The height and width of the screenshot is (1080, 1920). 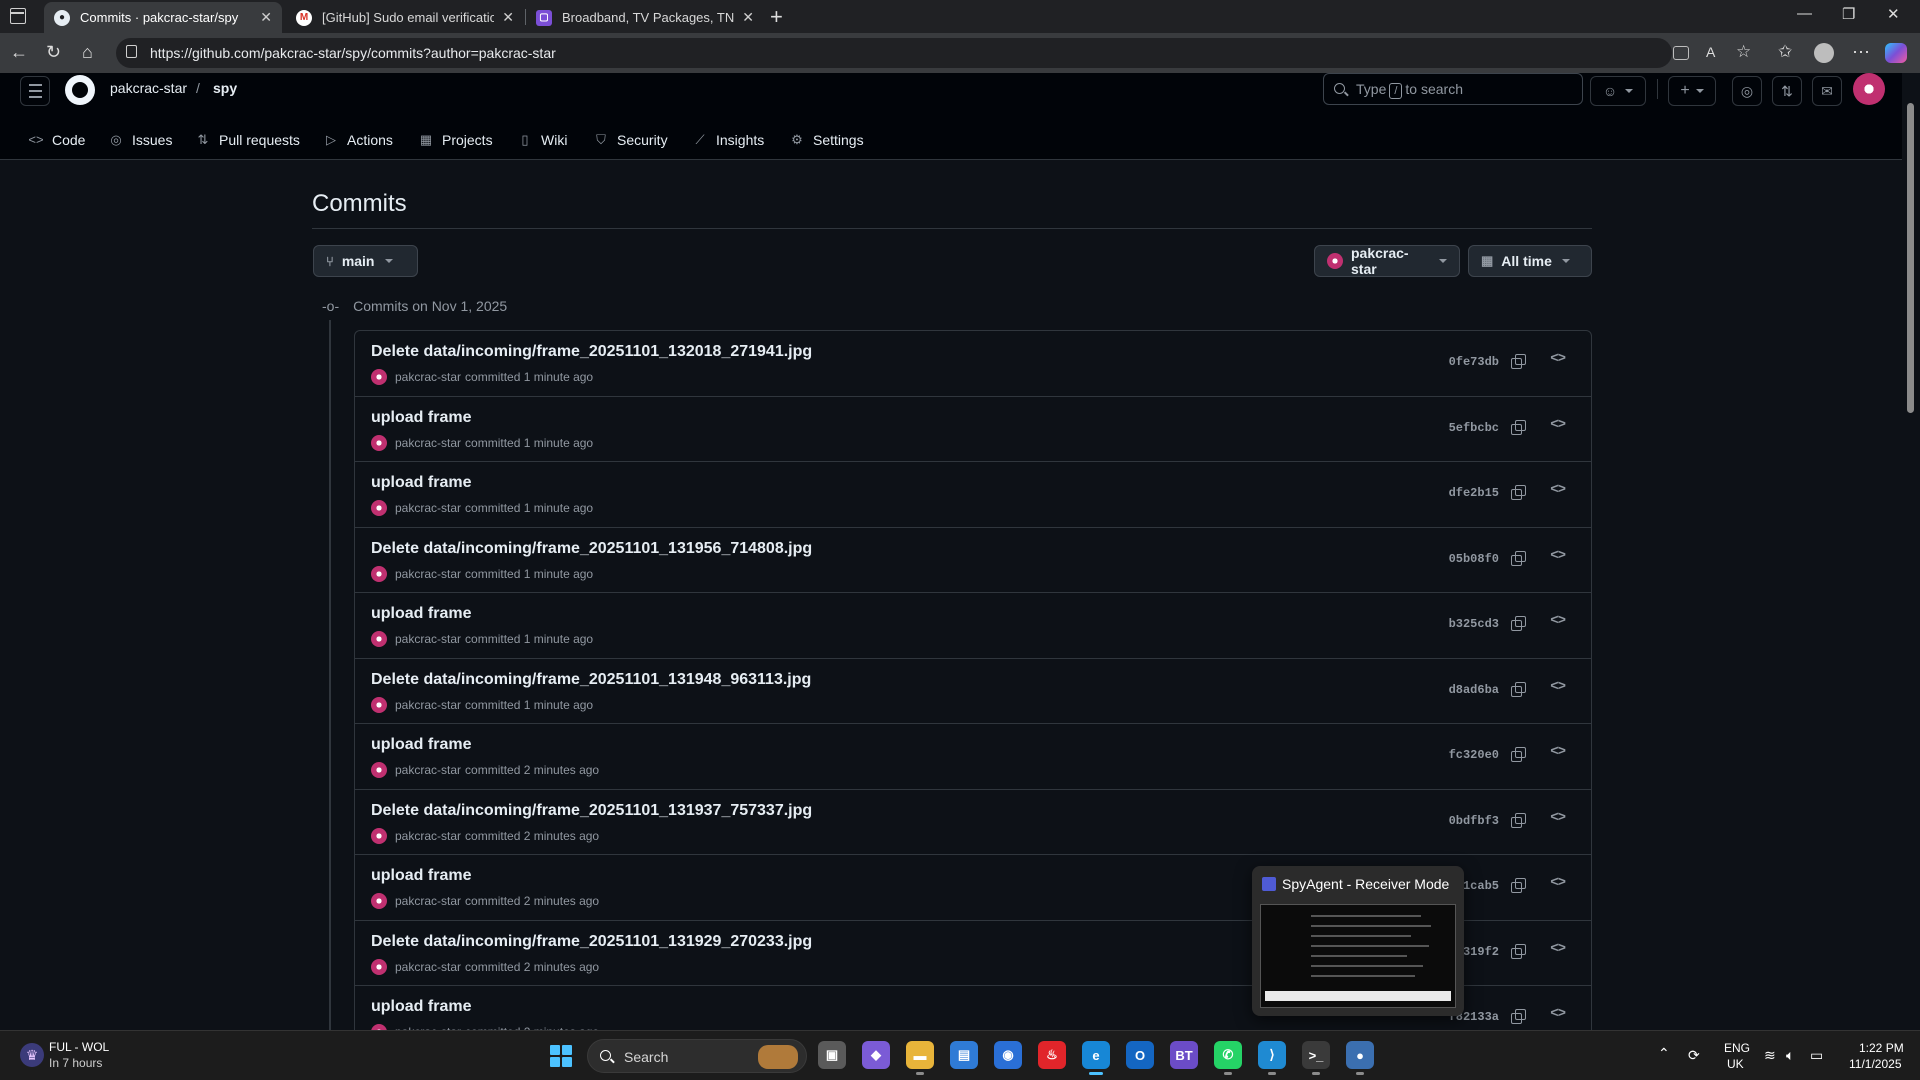 What do you see at coordinates (1848, 14) in the screenshot?
I see `restore-icon: ❐` at bounding box center [1848, 14].